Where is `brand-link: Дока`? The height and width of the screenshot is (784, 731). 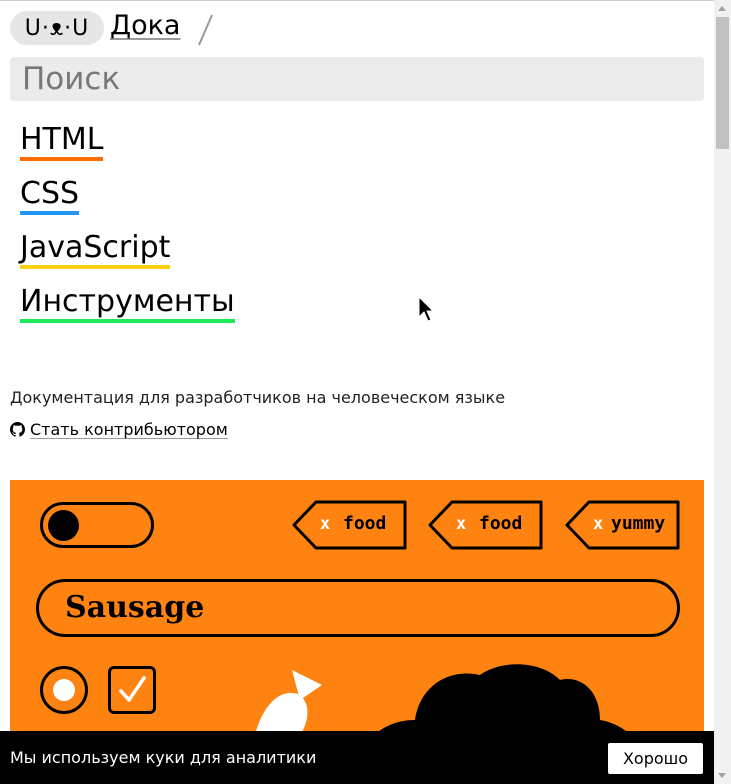
brand-link: Дока is located at coordinates (145, 26).